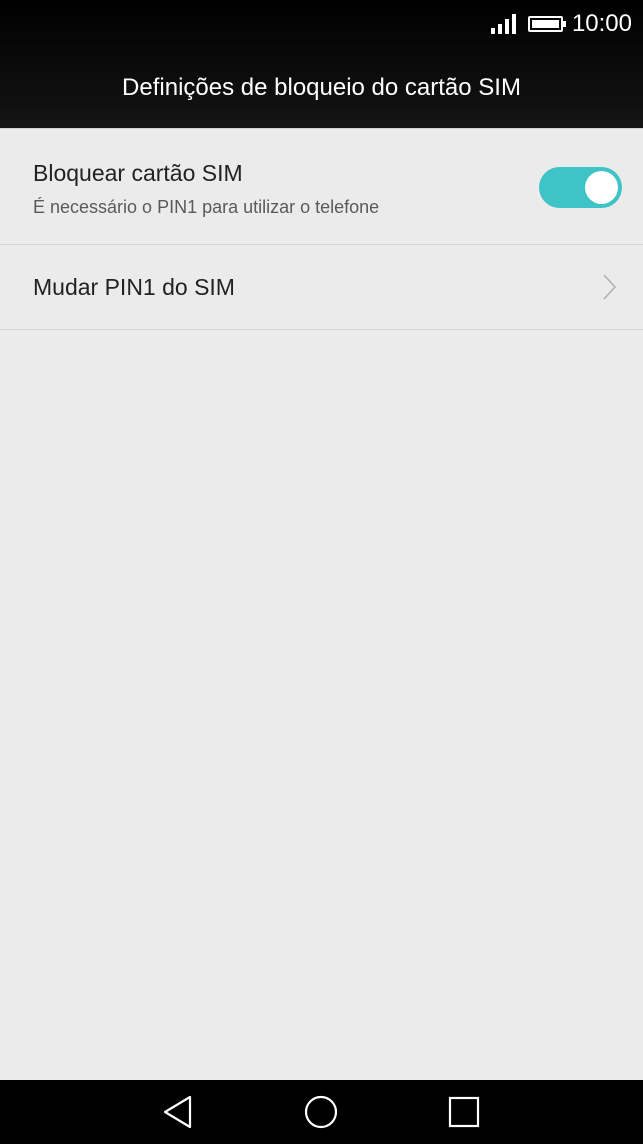  What do you see at coordinates (503, 24) in the screenshot?
I see `signal-icon` at bounding box center [503, 24].